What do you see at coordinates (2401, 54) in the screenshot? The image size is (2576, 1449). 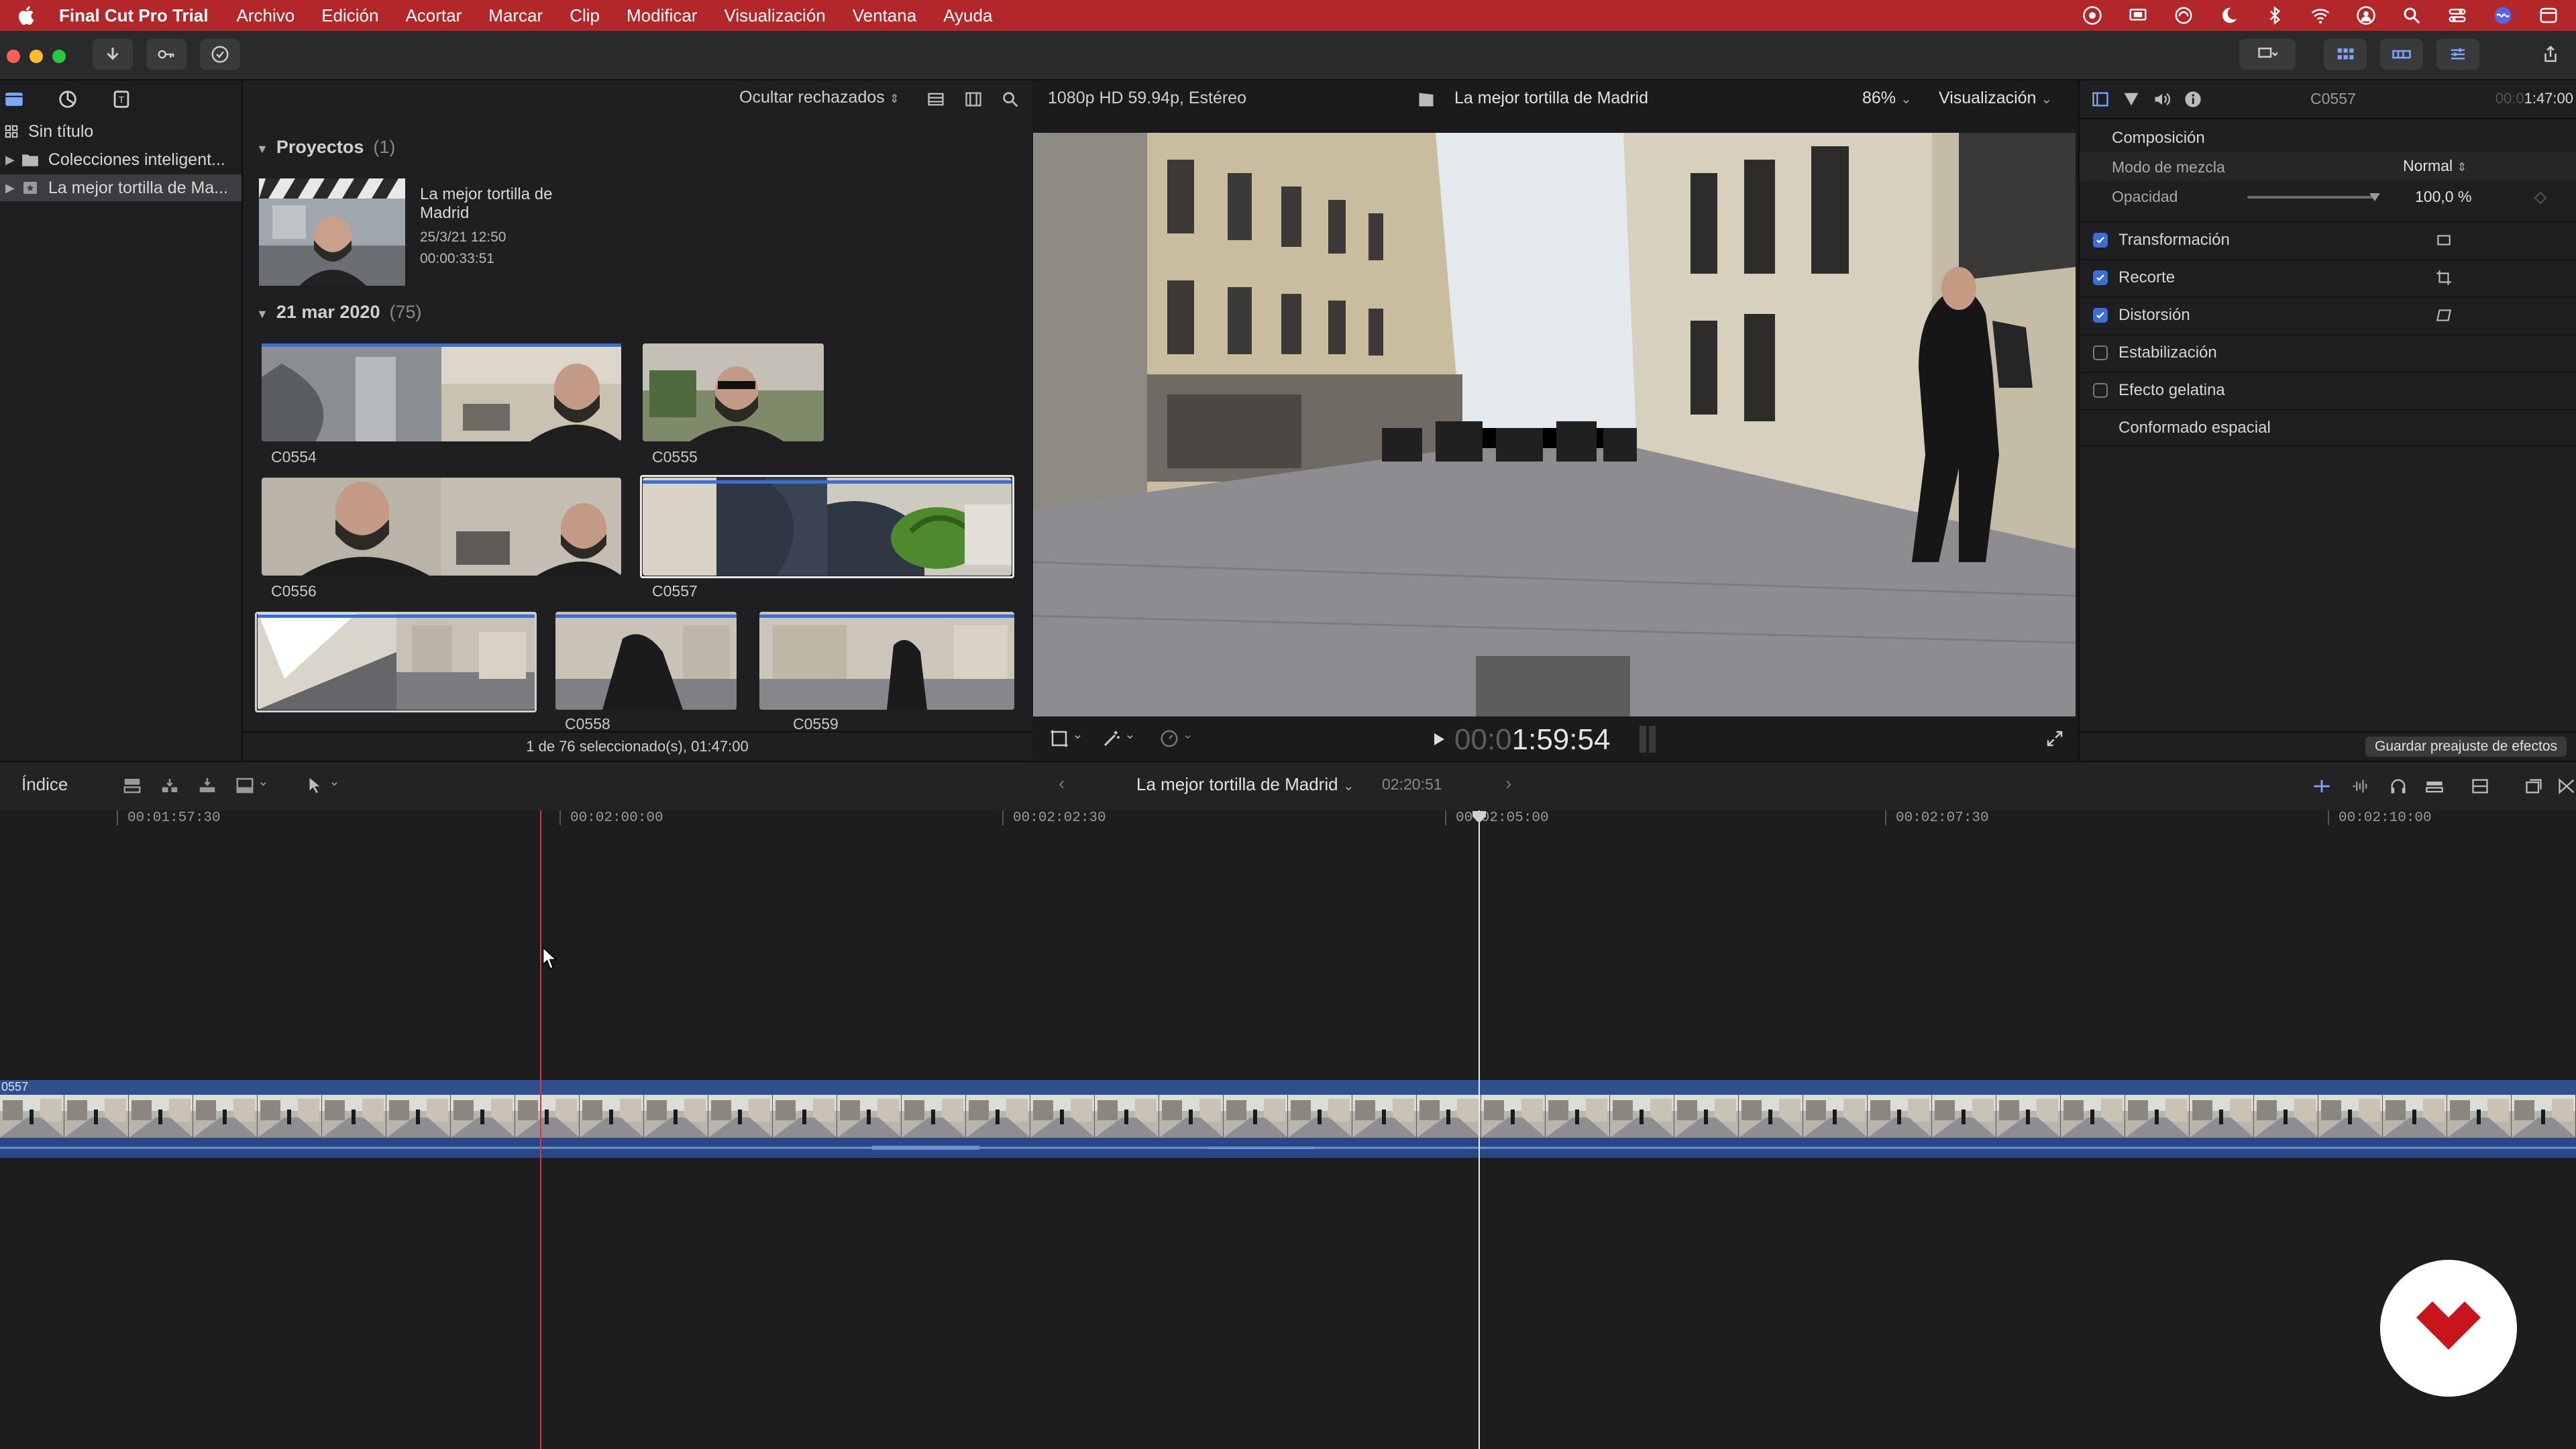 I see `show-timeline-button` at bounding box center [2401, 54].